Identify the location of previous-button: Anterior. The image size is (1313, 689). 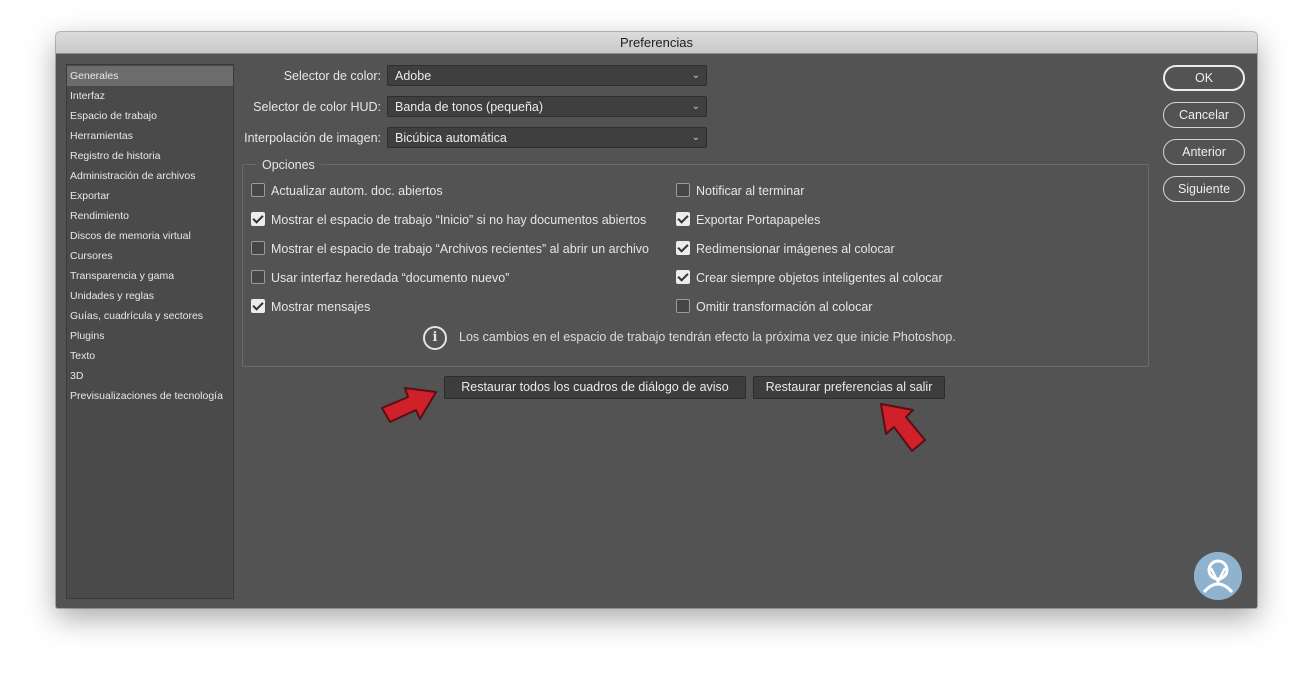
(1204, 152).